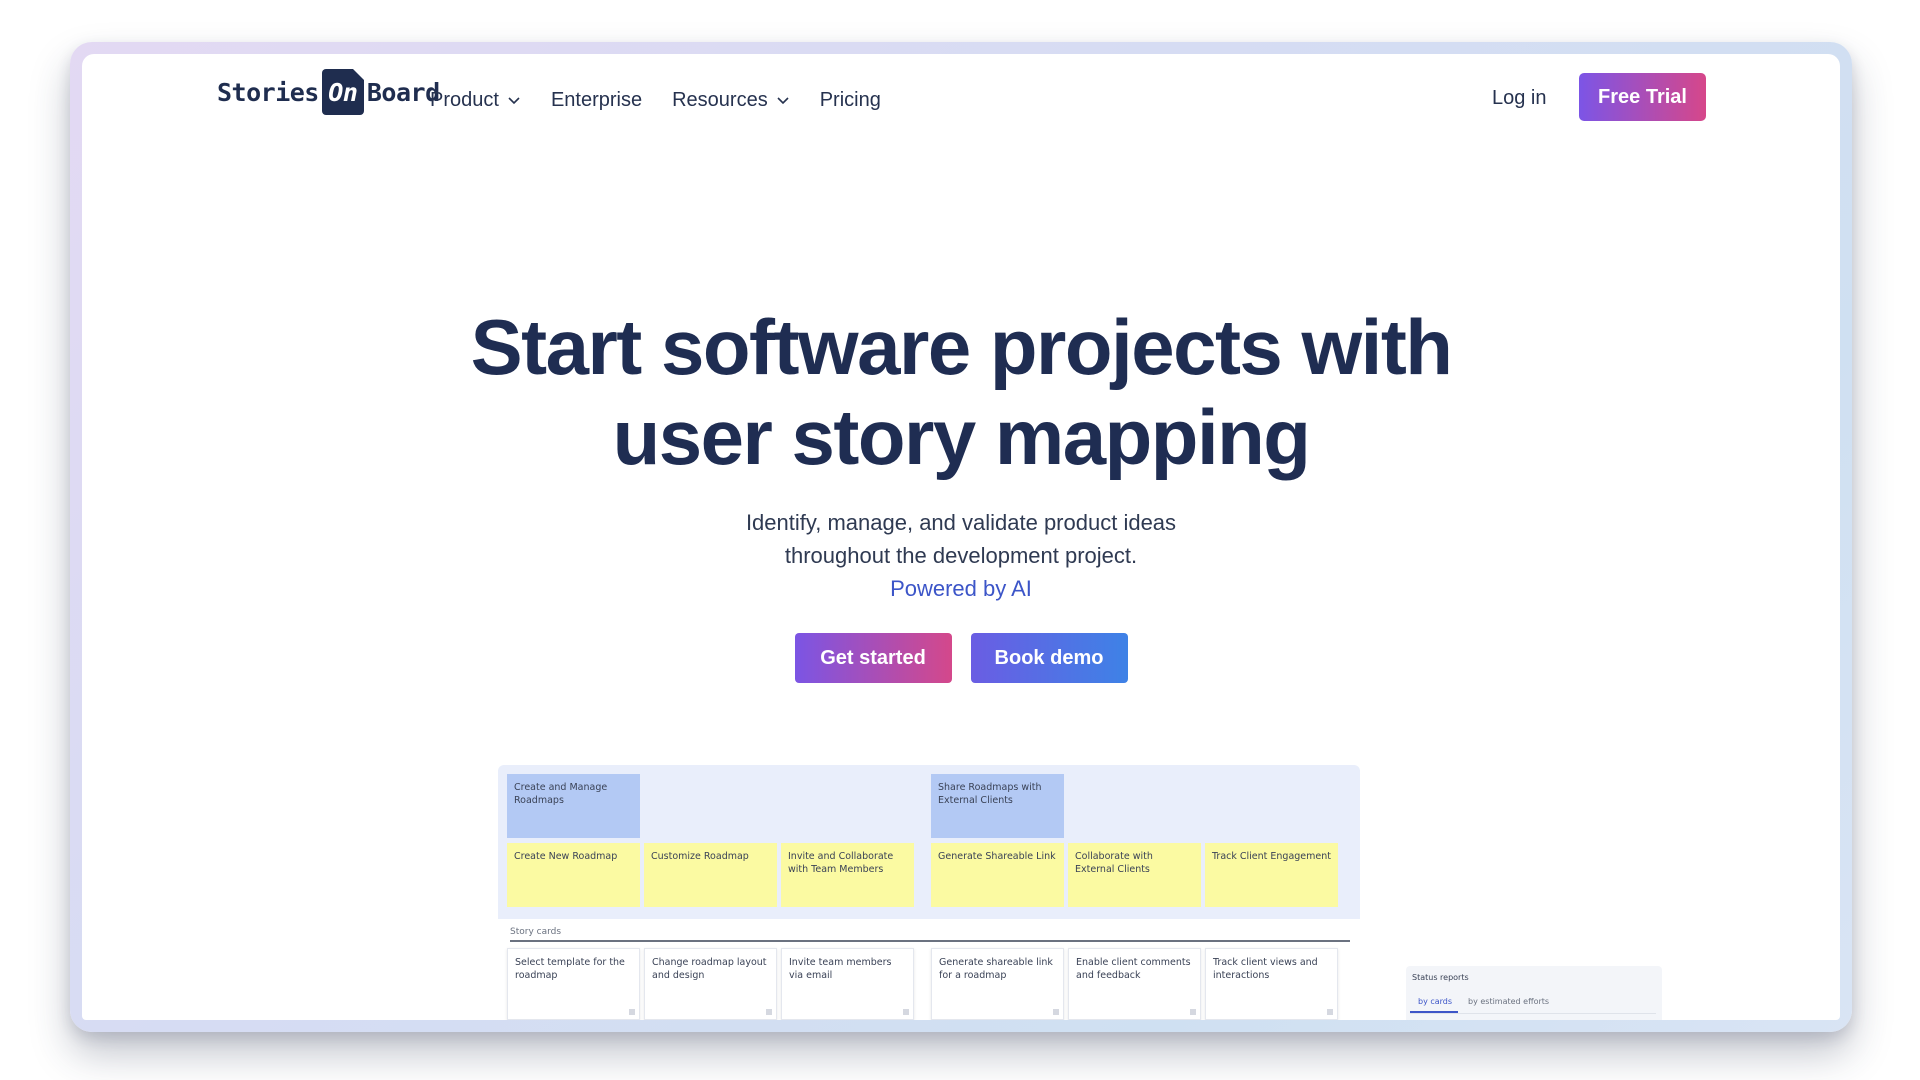 The height and width of the screenshot is (1080, 1920). Describe the element at coordinates (873, 658) in the screenshot. I see `get-started-button: Get started` at that location.